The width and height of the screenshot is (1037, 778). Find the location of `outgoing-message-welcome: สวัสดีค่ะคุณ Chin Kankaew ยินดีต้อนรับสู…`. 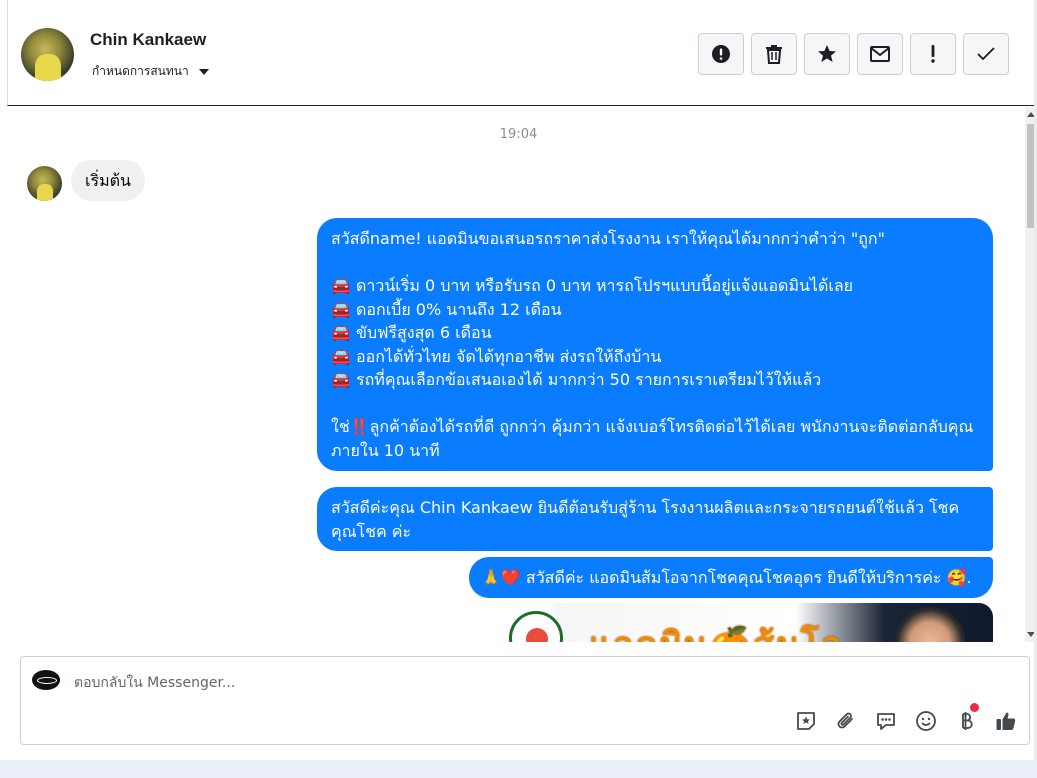

outgoing-message-welcome: สวัสดีค่ะคุณ Chin Kankaew ยินดีต้อนรับสู… is located at coordinates (655, 519).